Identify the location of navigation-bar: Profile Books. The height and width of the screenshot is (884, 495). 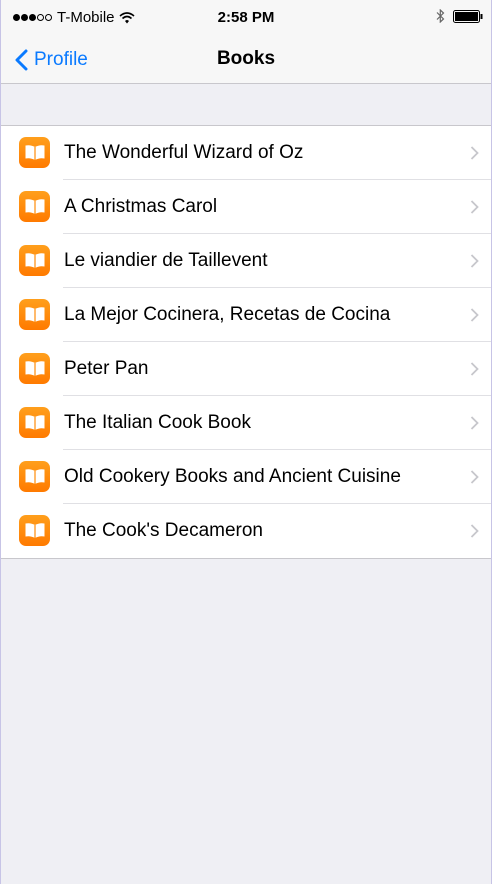
(246, 61).